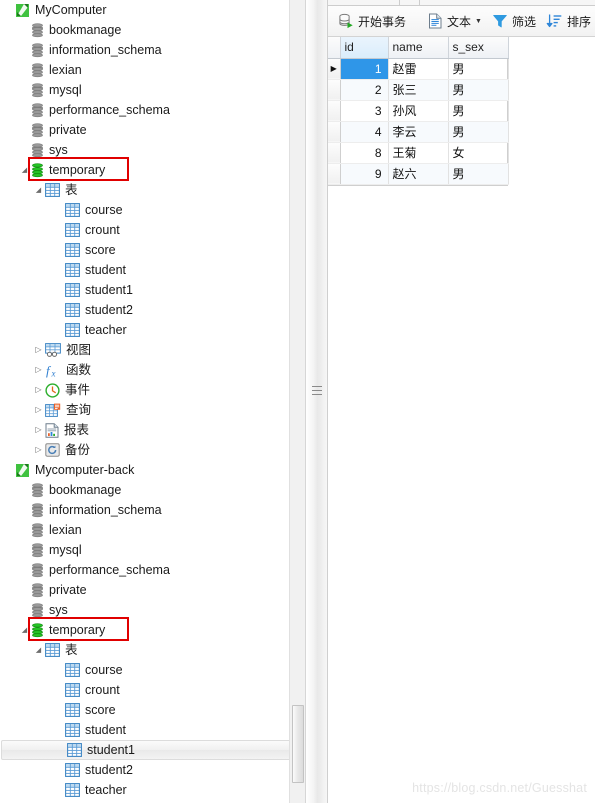 This screenshot has width=595, height=803. I want to click on table-row: 9 赵六男, so click(418, 174).